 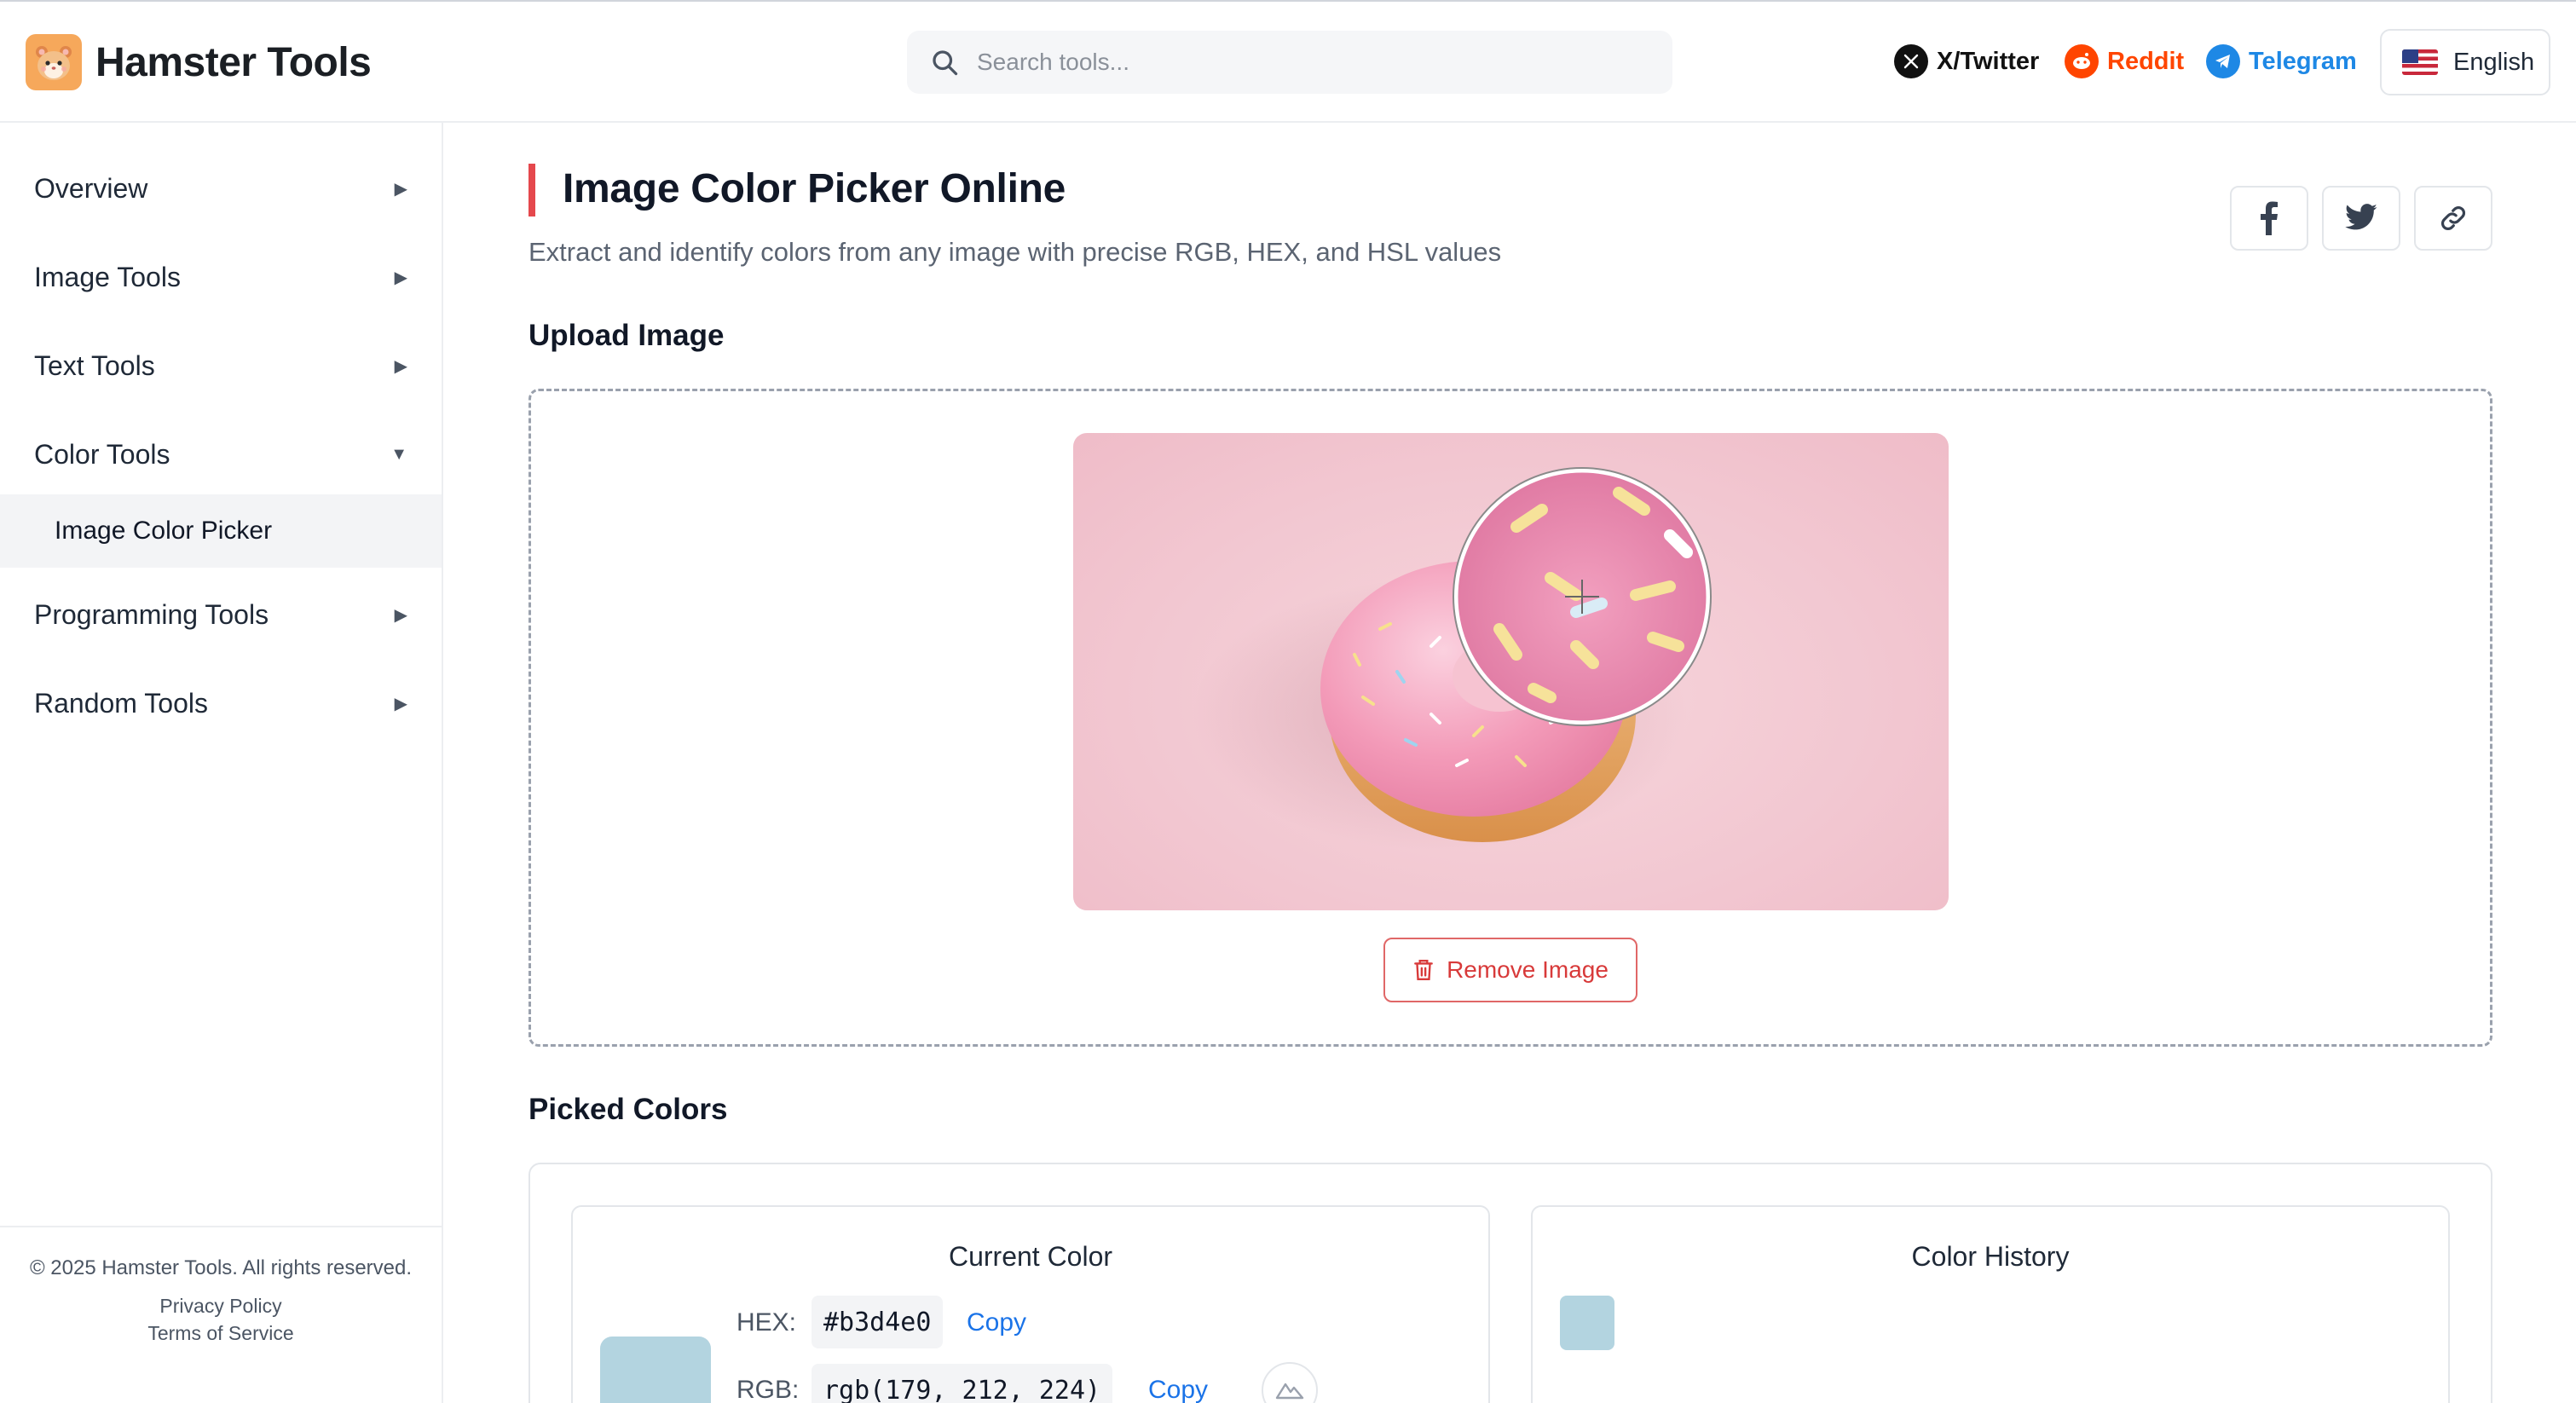 I want to click on sidebar-item-image-tools: Image Tools ▶, so click(x=221, y=277).